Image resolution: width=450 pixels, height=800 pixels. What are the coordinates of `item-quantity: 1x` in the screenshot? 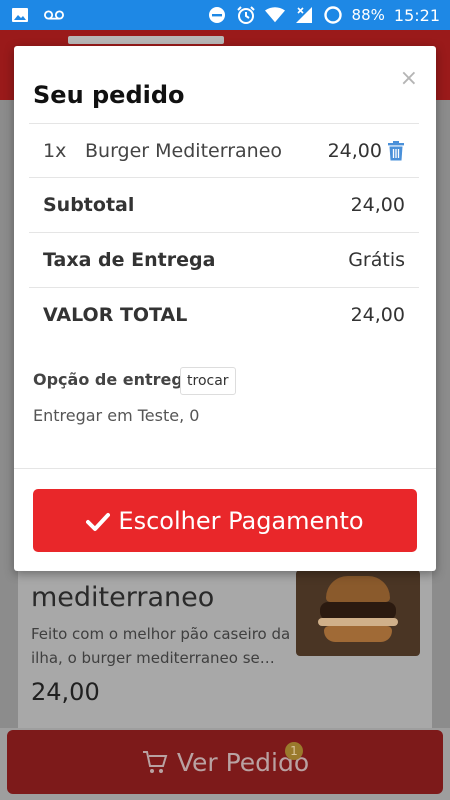 It's located at (55, 151).